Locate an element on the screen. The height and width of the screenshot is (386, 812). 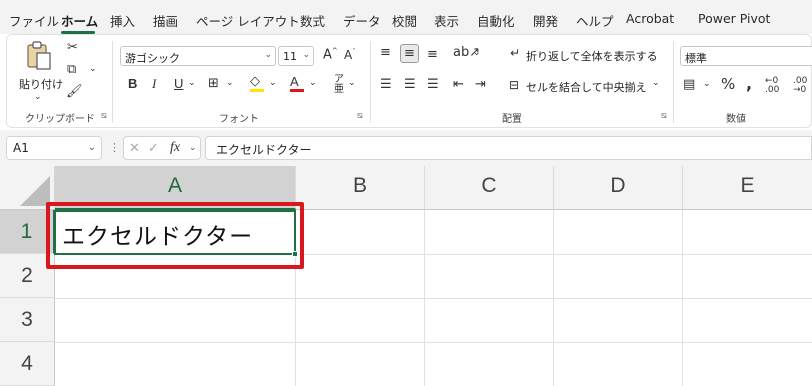
wrap-text-icon: ↵ is located at coordinates (515, 53).